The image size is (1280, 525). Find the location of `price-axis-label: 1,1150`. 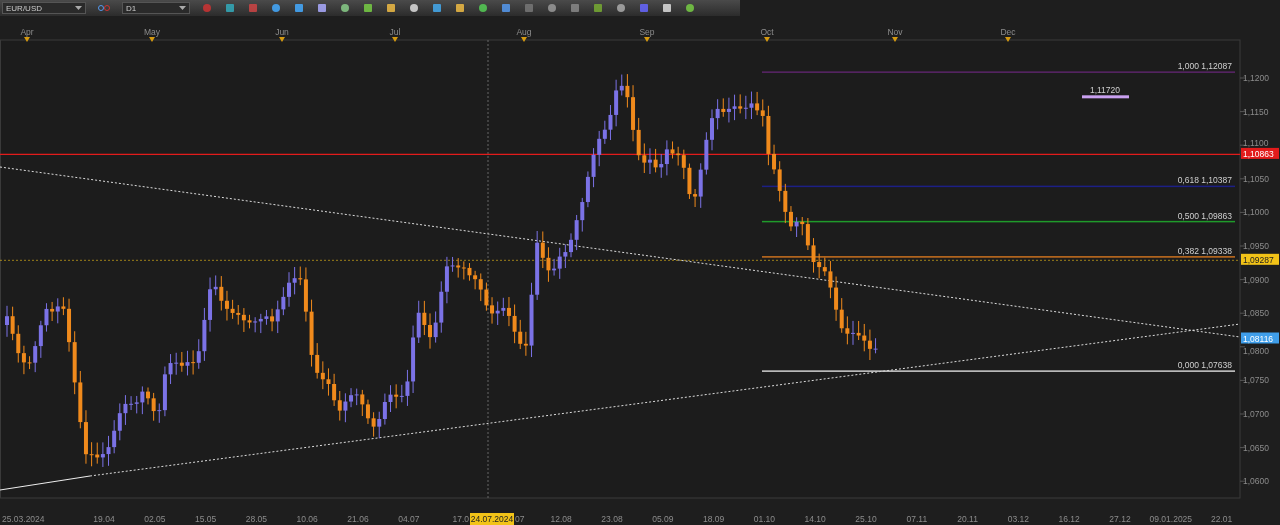

price-axis-label: 1,1150 is located at coordinates (1256, 111).